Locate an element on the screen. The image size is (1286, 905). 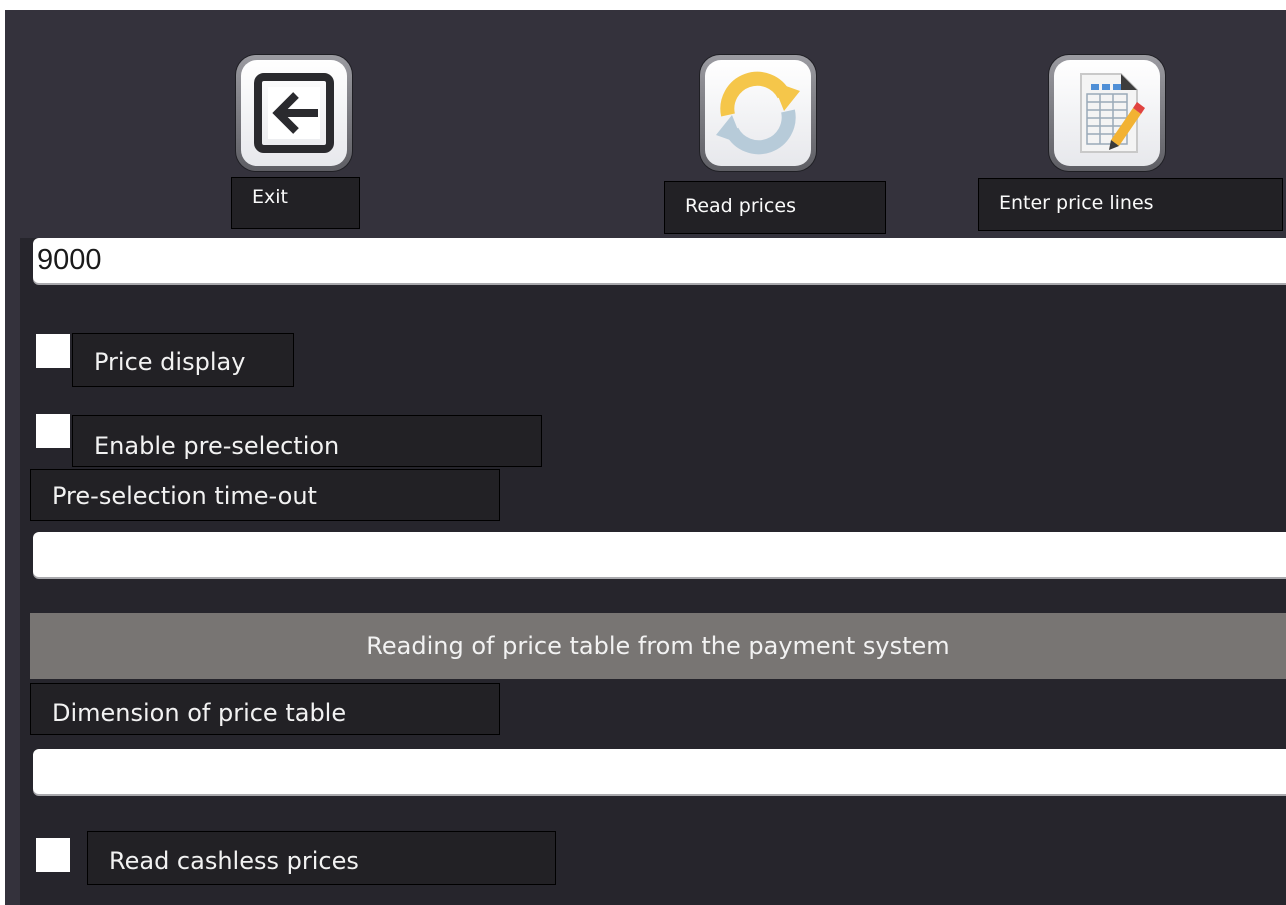
preselection-timeout-value is located at coordinates (659, 534).